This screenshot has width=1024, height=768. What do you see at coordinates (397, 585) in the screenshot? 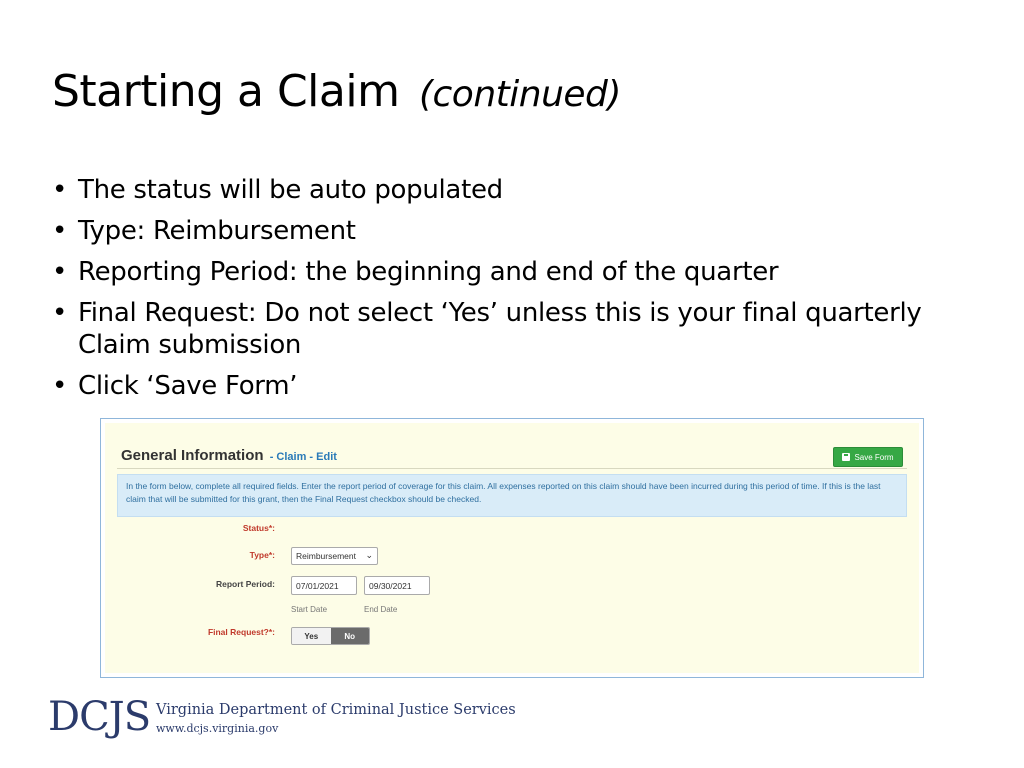
I see `end-date-input: 09/30/2021` at bounding box center [397, 585].